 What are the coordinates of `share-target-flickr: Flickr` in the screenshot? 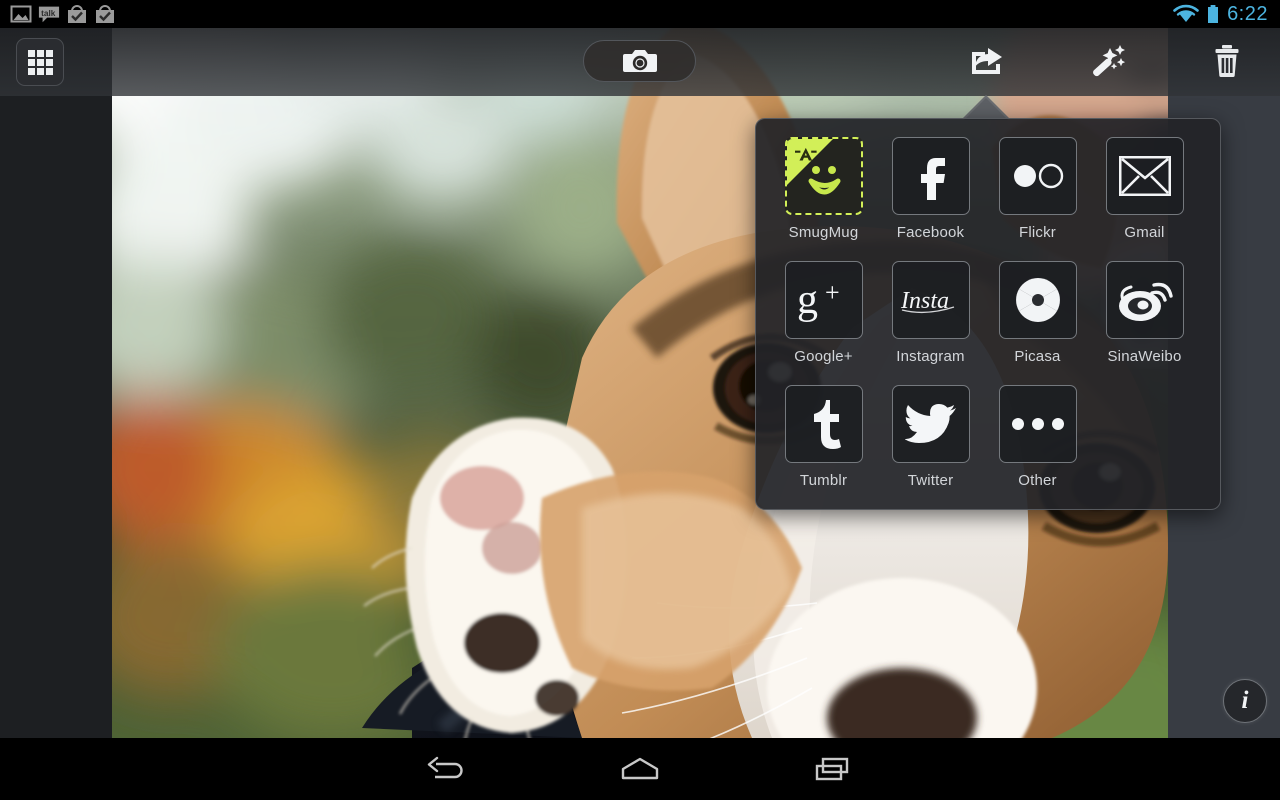 It's located at (1037, 189).